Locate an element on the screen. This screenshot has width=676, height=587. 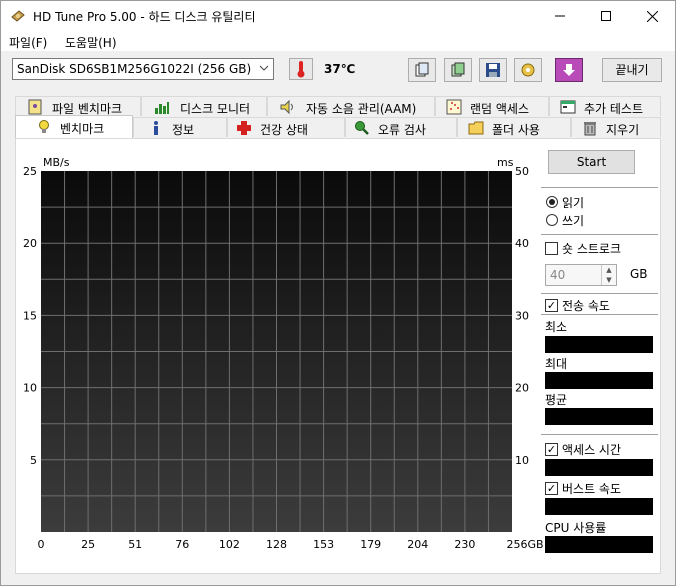
burst-rate-label: 버스트 속도 is located at coordinates (592, 489).